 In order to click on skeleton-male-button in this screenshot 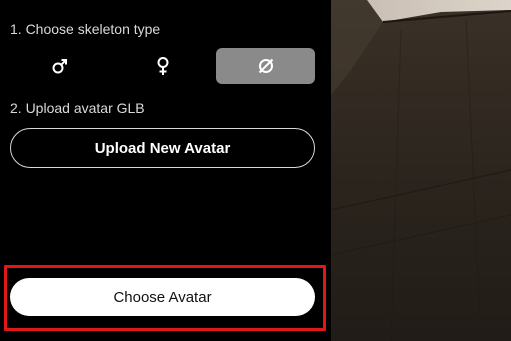, I will do `click(59, 66)`.